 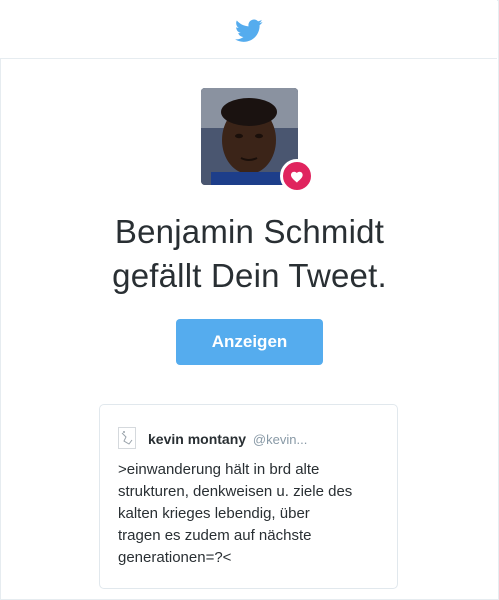 I want to click on heart-badge, so click(x=297, y=176).